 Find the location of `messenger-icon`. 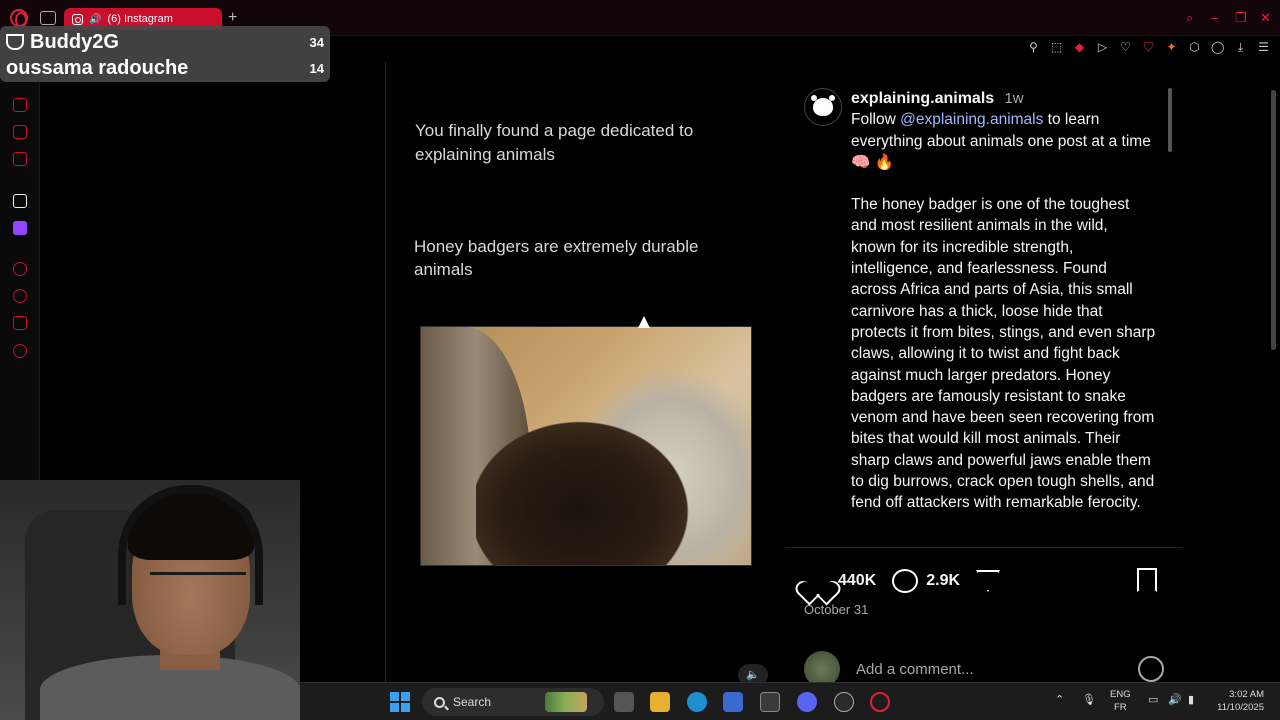

messenger-icon is located at coordinates (20, 159).